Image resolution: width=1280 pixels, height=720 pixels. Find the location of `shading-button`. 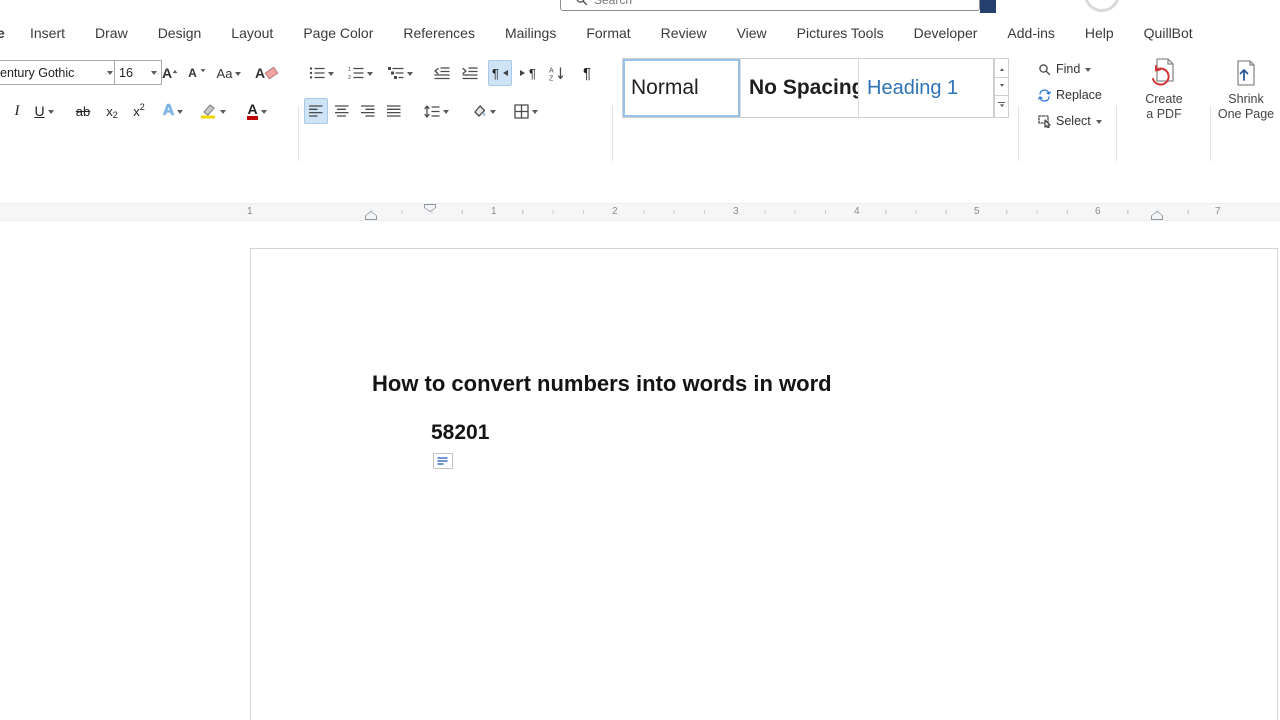

shading-button is located at coordinates (483, 111).